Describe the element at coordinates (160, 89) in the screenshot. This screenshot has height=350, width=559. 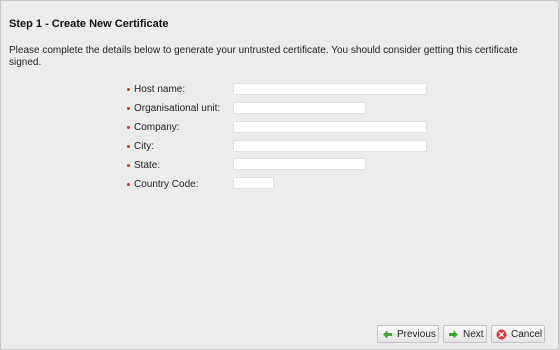
I see `host-name-label: Host name:` at that location.